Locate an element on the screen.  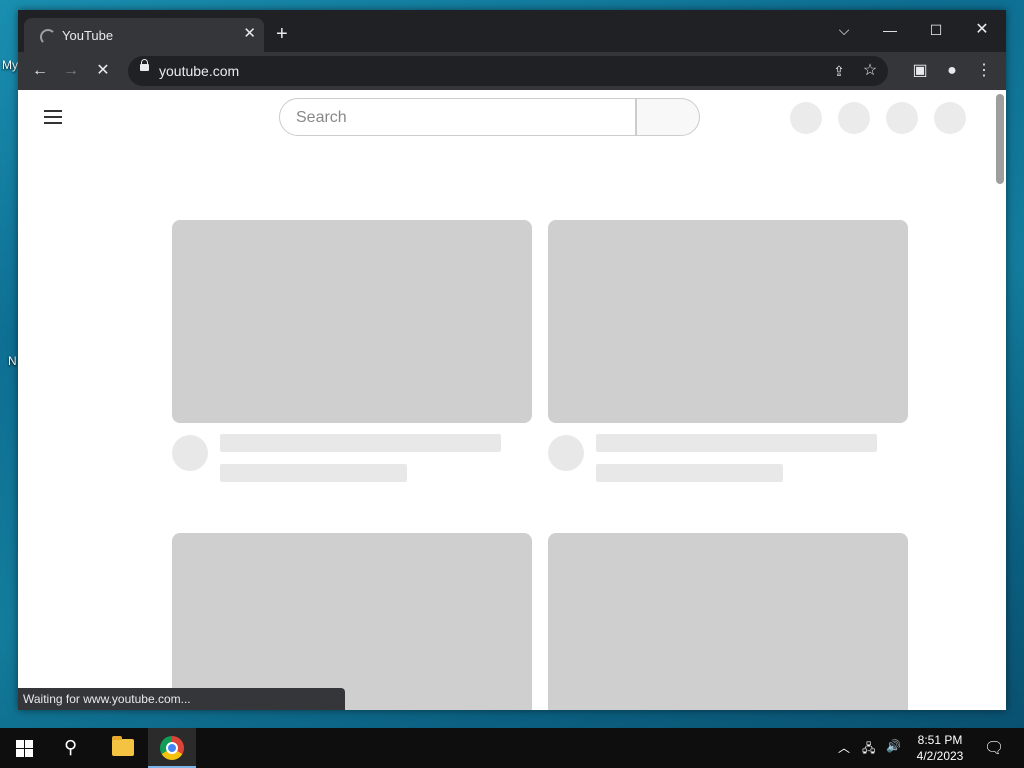
windows-start-icon is located at coordinates (24, 748).